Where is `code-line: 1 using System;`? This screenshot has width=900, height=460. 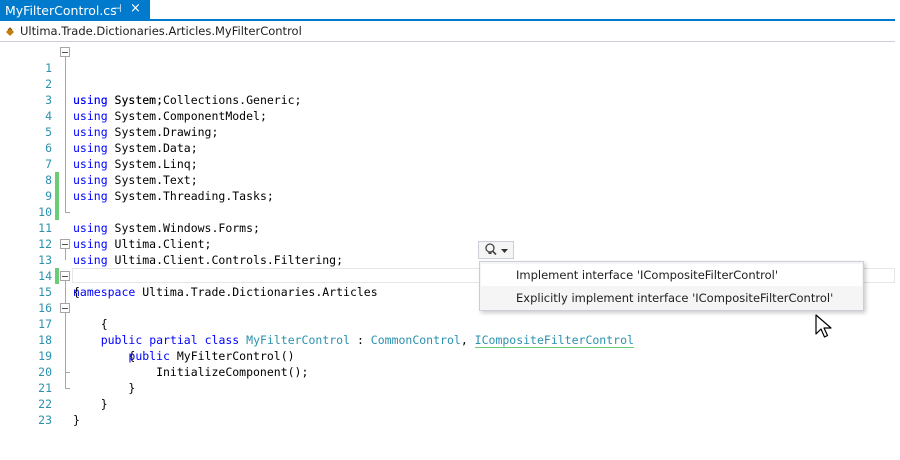 code-line: 1 using System; is located at coordinates (447, 75).